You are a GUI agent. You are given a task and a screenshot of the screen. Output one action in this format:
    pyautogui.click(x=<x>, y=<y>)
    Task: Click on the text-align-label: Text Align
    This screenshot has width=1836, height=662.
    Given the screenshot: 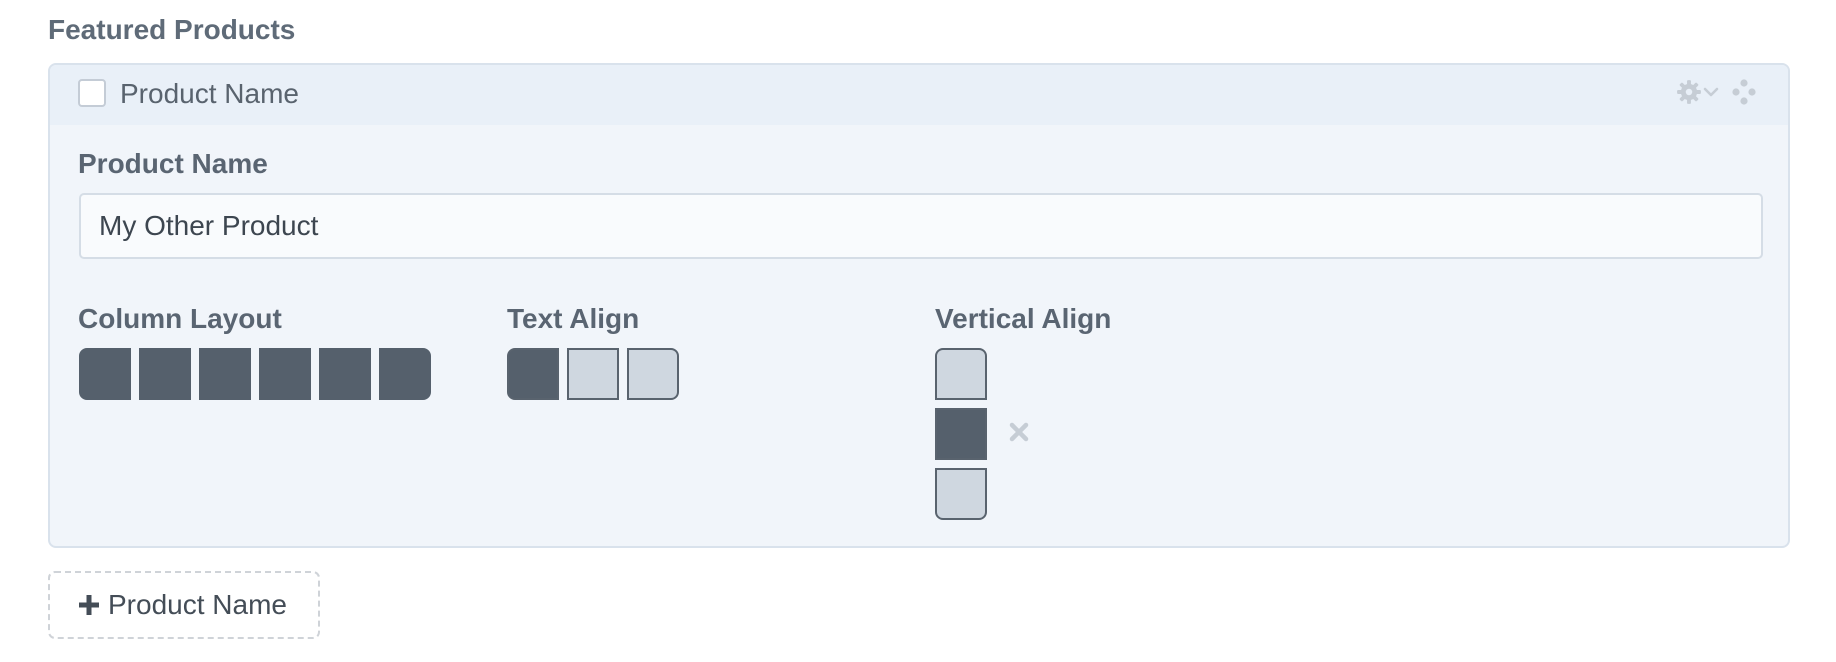 What is the action you would take?
    pyautogui.click(x=573, y=318)
    